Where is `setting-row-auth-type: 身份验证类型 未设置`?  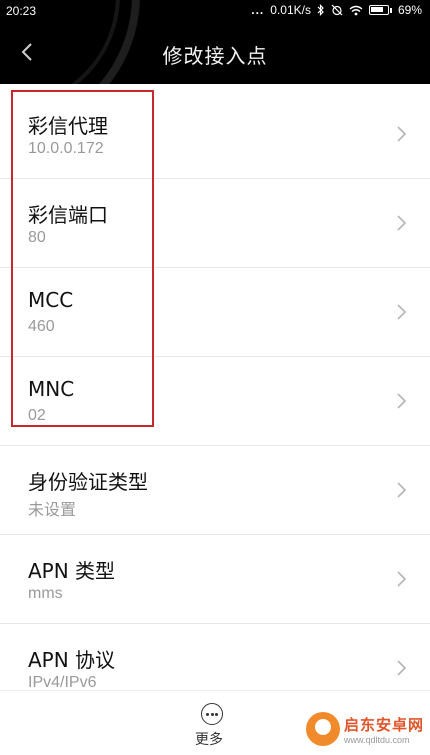
setting-row-auth-type: 身份验证类型 未设置 is located at coordinates (215, 490).